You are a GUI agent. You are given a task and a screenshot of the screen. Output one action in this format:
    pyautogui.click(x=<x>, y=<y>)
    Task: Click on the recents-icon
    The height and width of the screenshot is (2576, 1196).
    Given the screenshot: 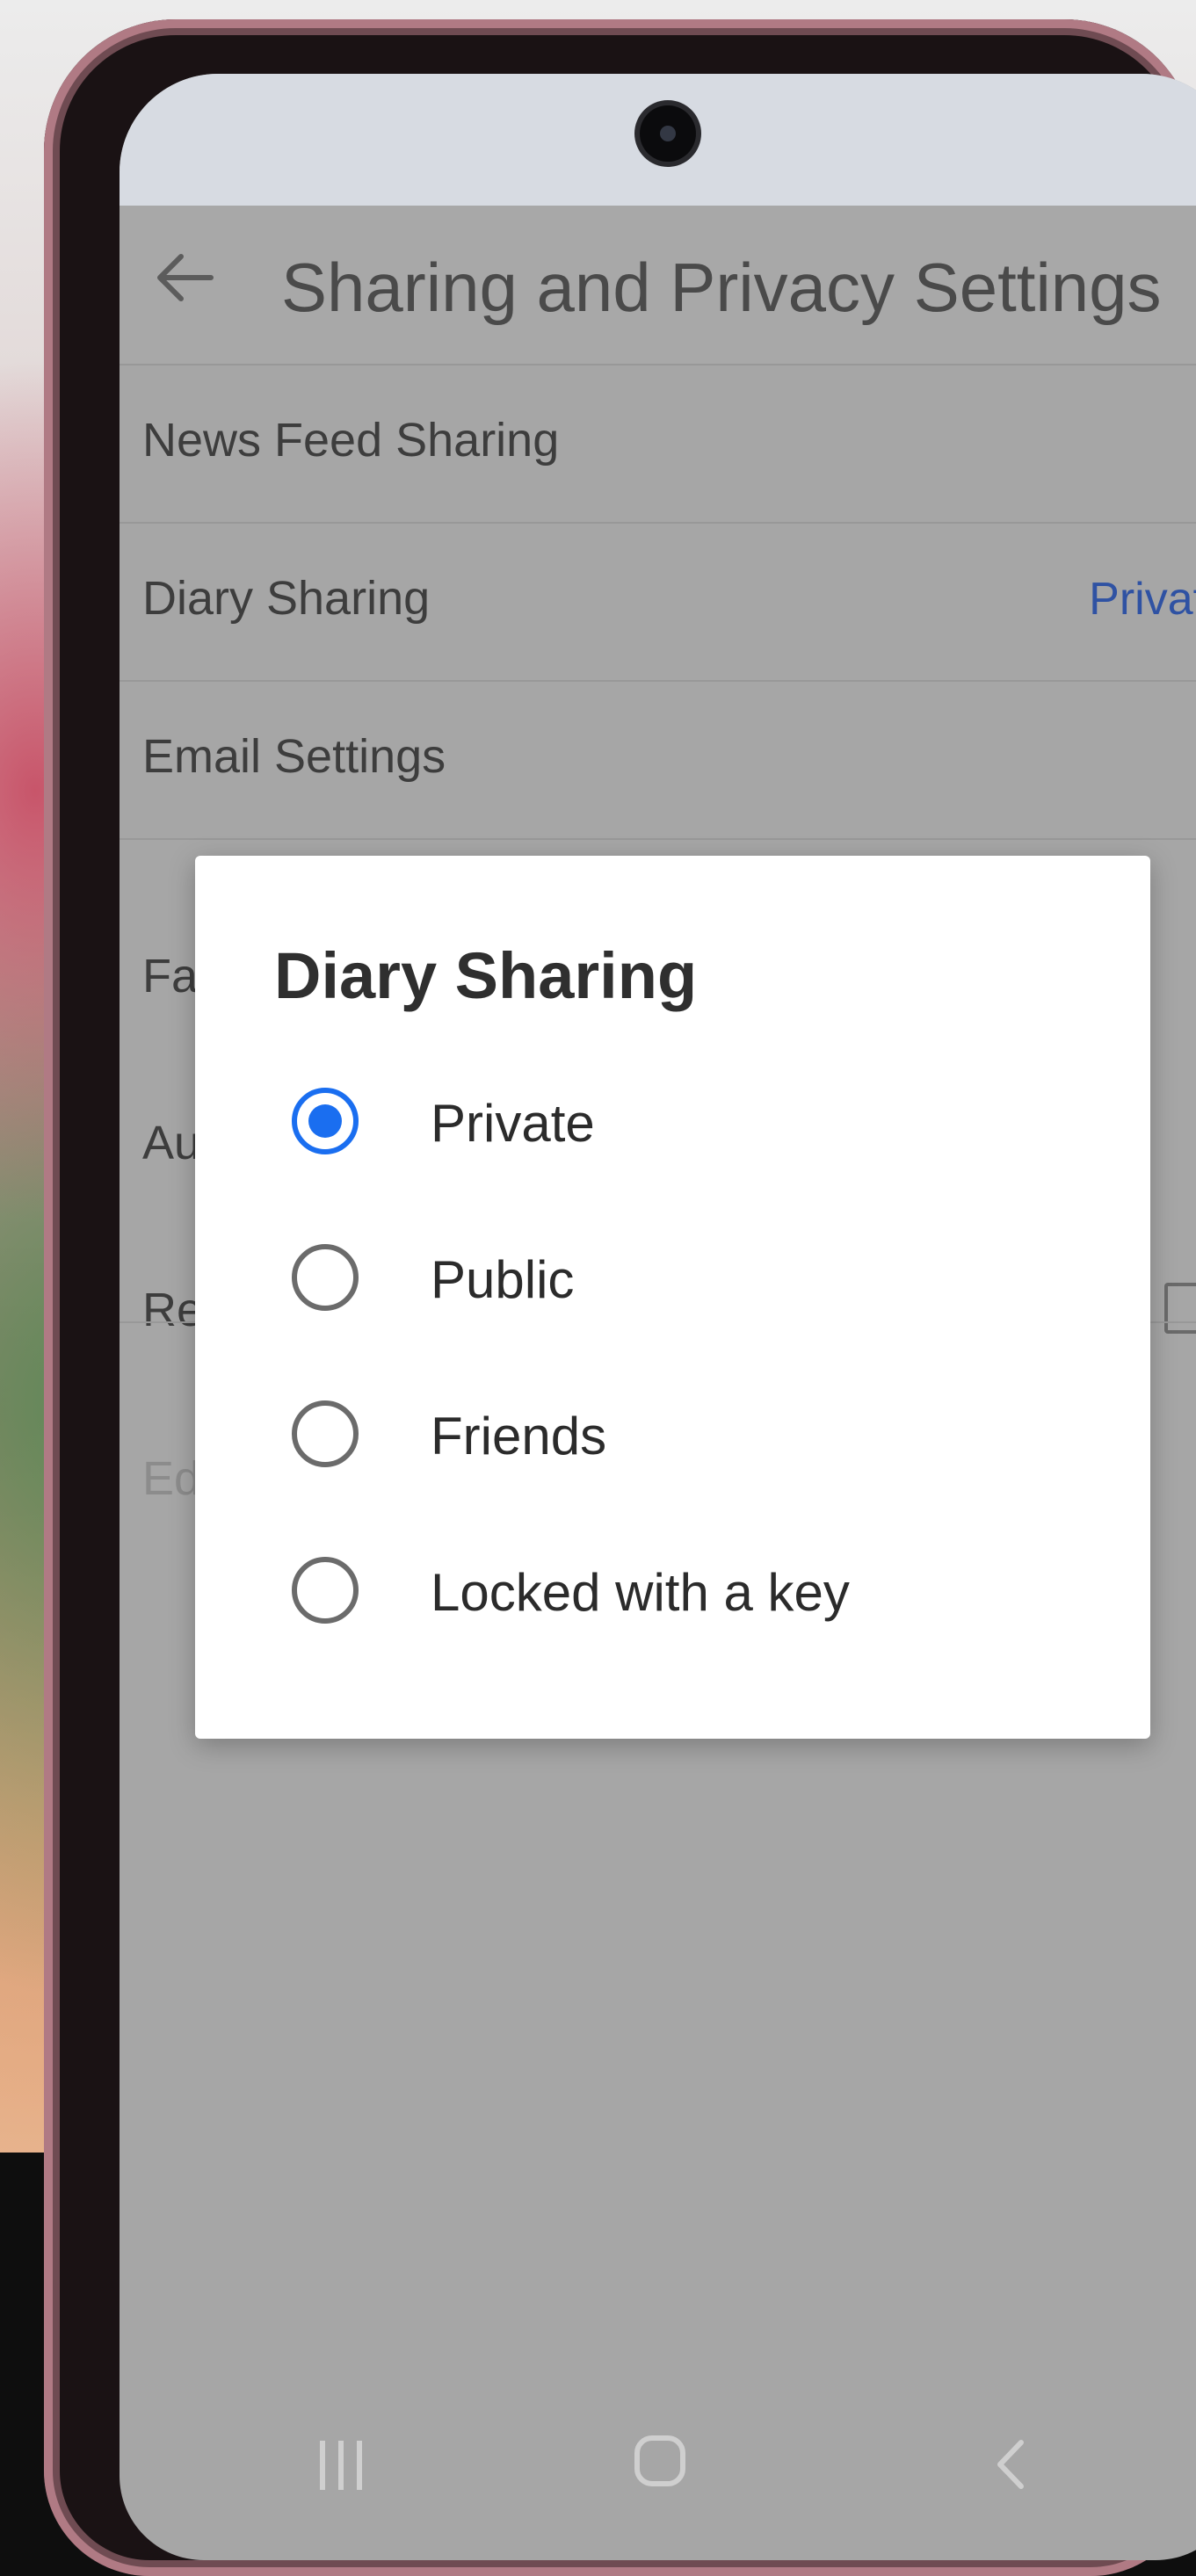 What is the action you would take?
    pyautogui.click(x=341, y=2467)
    